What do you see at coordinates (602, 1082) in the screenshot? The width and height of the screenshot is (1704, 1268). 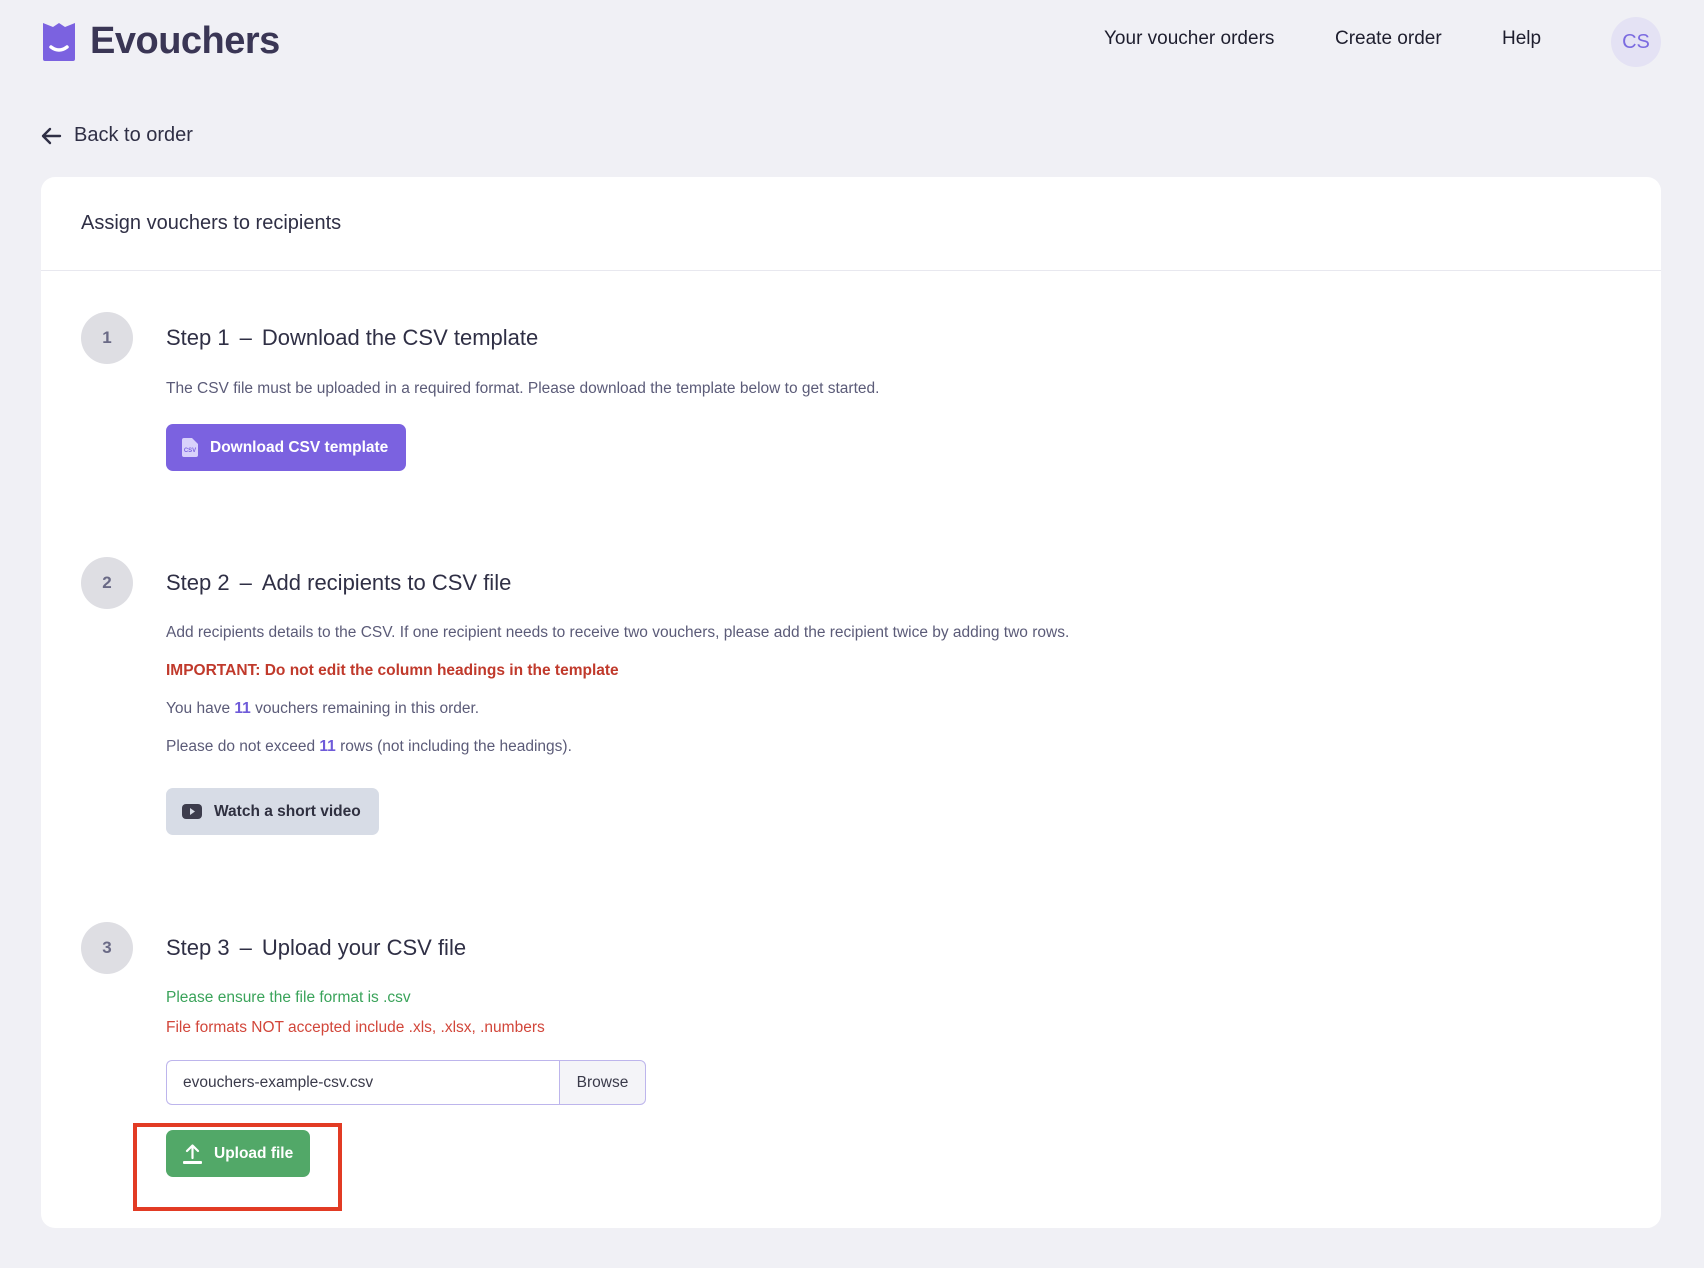 I see `browse-button: Browse` at bounding box center [602, 1082].